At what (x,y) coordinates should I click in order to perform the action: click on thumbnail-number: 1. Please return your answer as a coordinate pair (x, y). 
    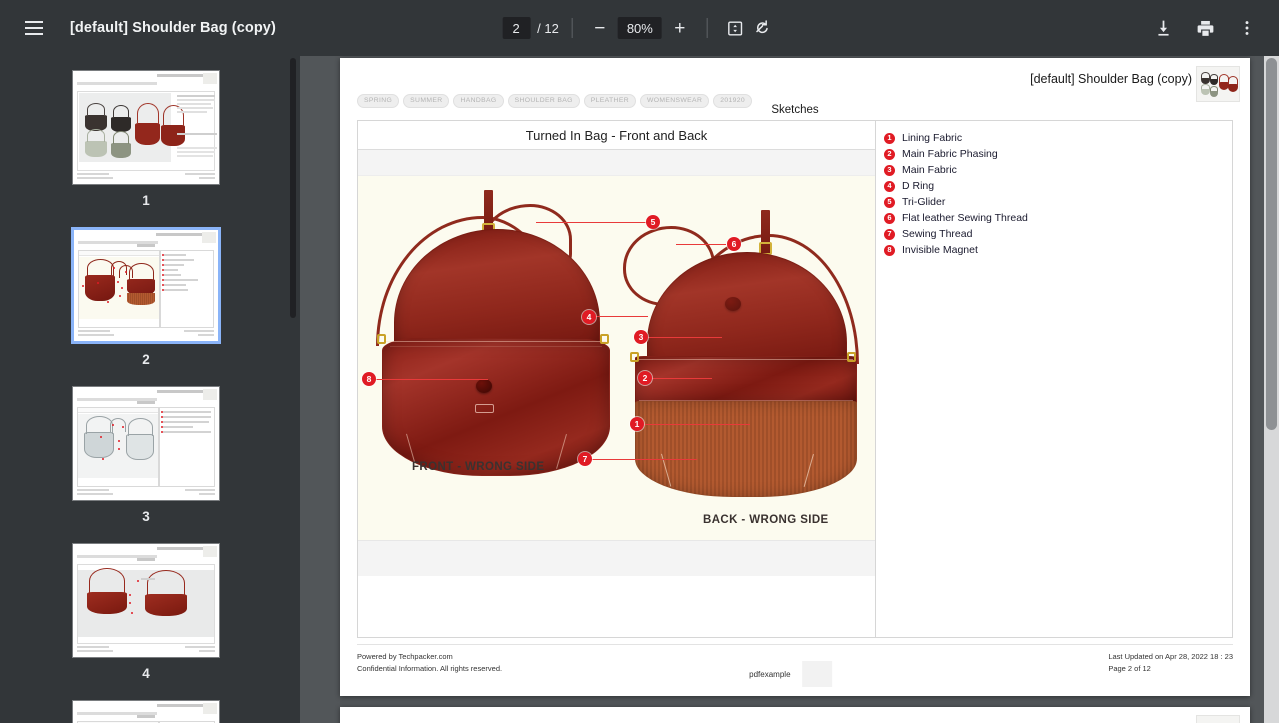
    Looking at the image, I should click on (146, 200).